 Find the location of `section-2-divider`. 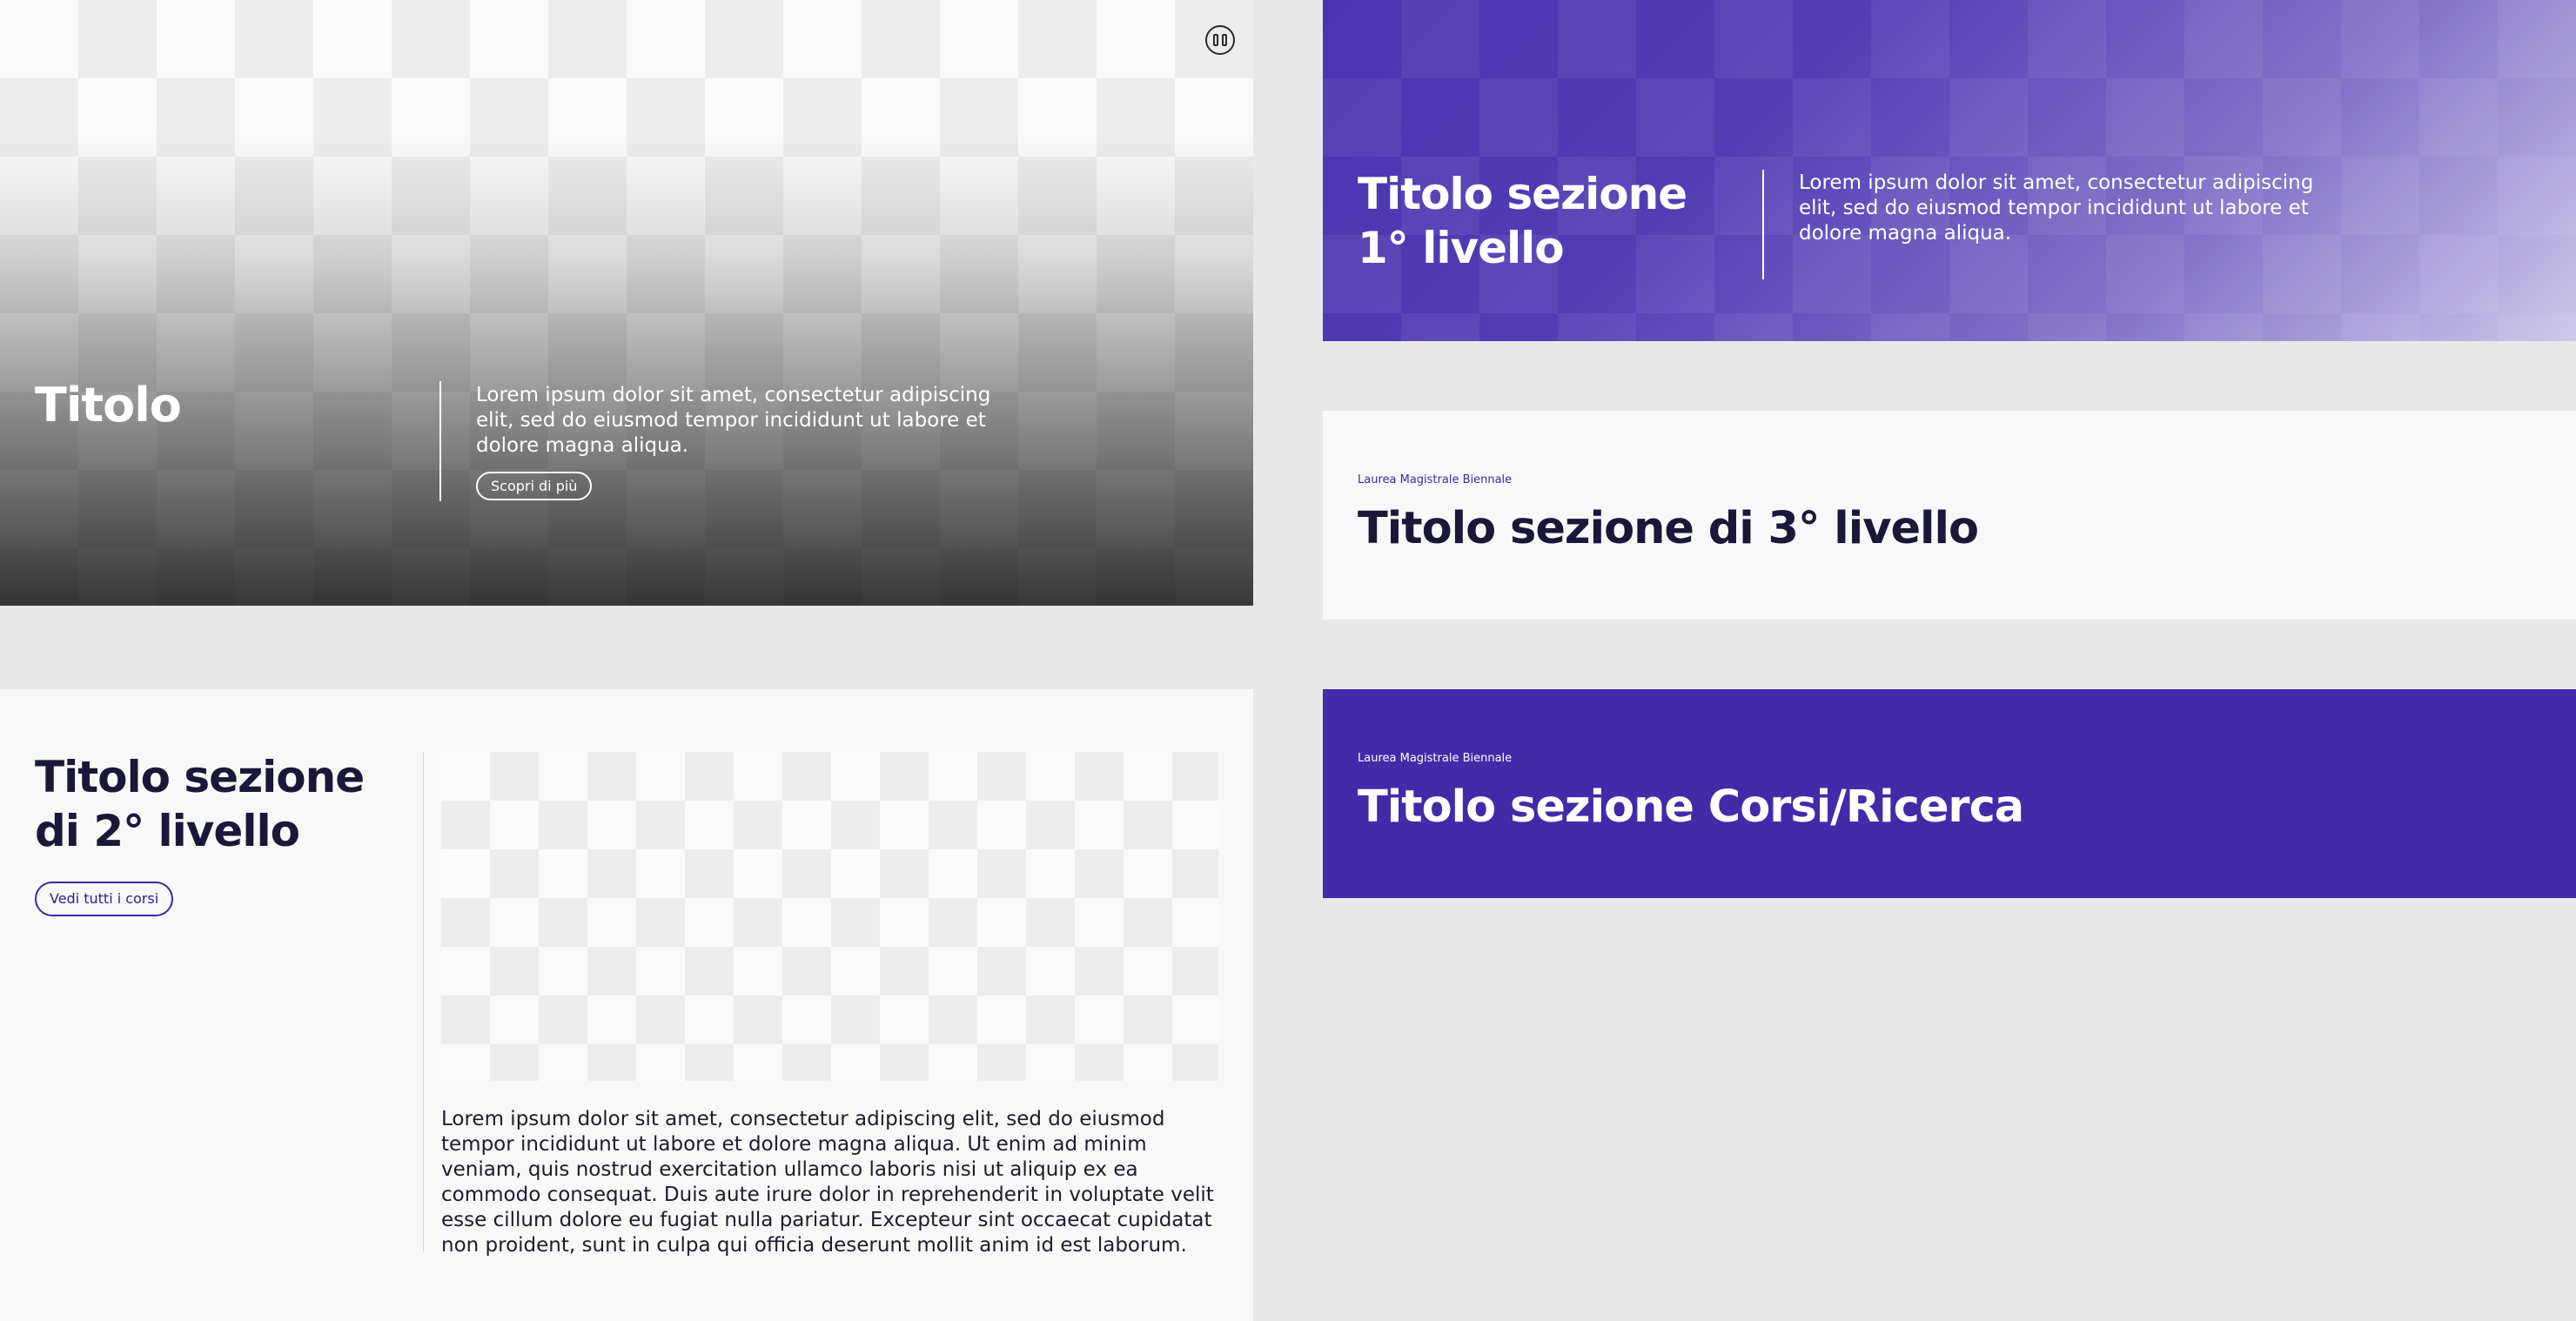

section-2-divider is located at coordinates (424, 1002).